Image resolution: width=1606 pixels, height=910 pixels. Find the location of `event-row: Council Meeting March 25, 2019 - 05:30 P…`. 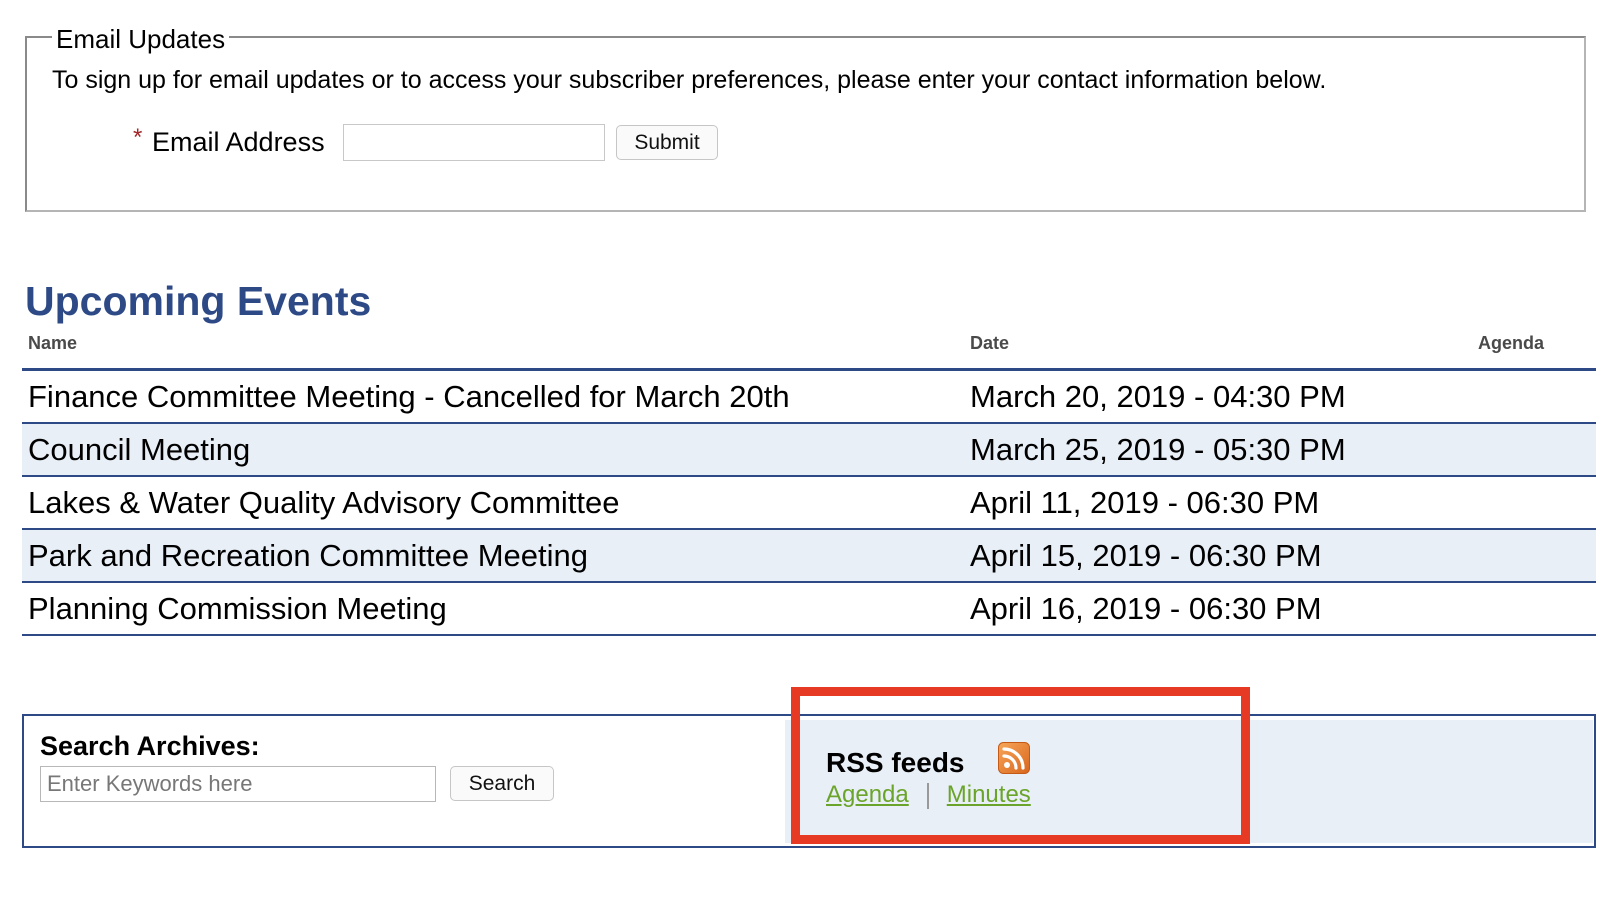

event-row: Council Meeting March 25, 2019 - 05:30 P… is located at coordinates (809, 450).